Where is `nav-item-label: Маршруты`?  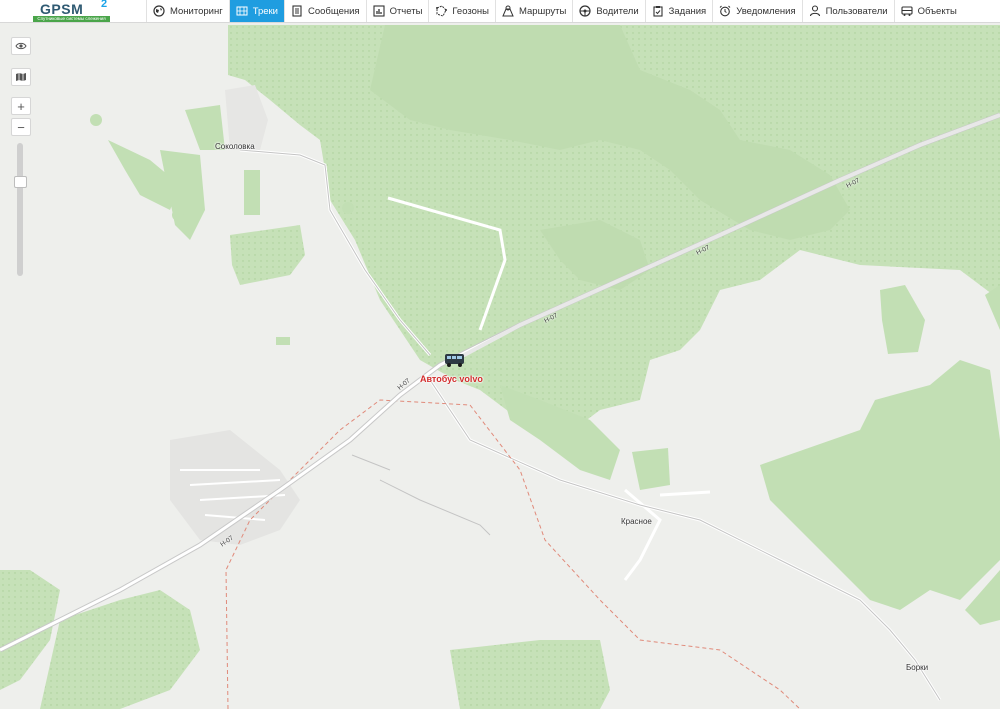
nav-item-label: Маршруты is located at coordinates (542, 11).